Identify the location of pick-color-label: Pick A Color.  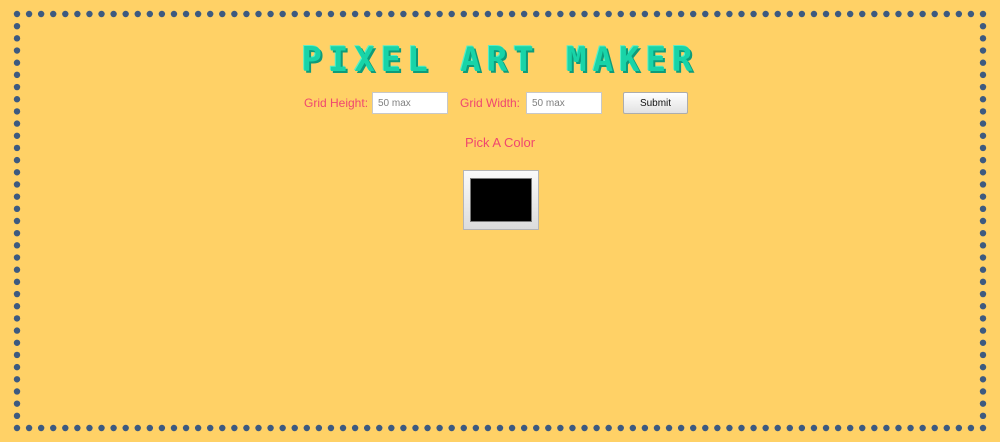
(500, 142).